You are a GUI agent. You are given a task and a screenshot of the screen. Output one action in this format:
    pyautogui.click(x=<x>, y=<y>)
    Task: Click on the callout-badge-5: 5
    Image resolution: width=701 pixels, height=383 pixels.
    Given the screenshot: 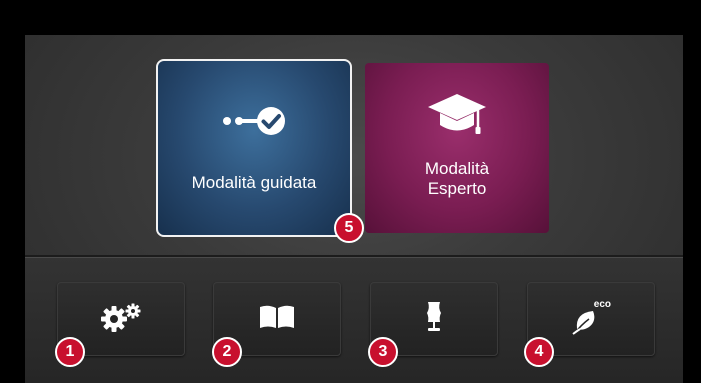 What is the action you would take?
    pyautogui.click(x=349, y=228)
    